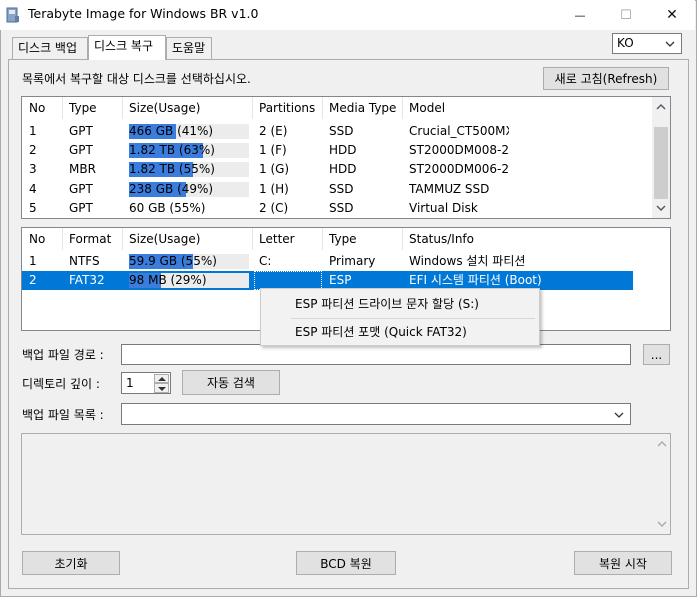  I want to click on start-restore-label: 복원 시작, so click(623, 563).